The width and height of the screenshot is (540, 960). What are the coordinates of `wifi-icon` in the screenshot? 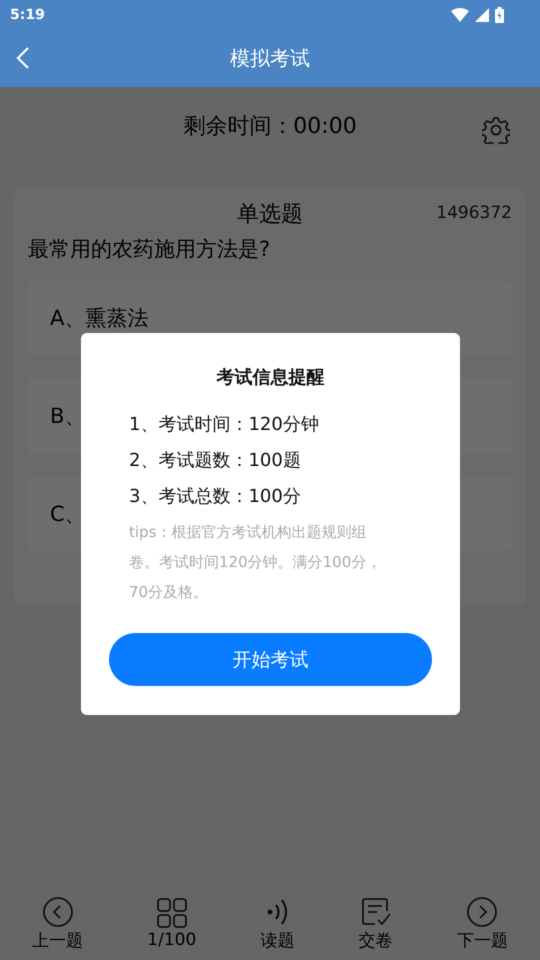 It's located at (460, 15).